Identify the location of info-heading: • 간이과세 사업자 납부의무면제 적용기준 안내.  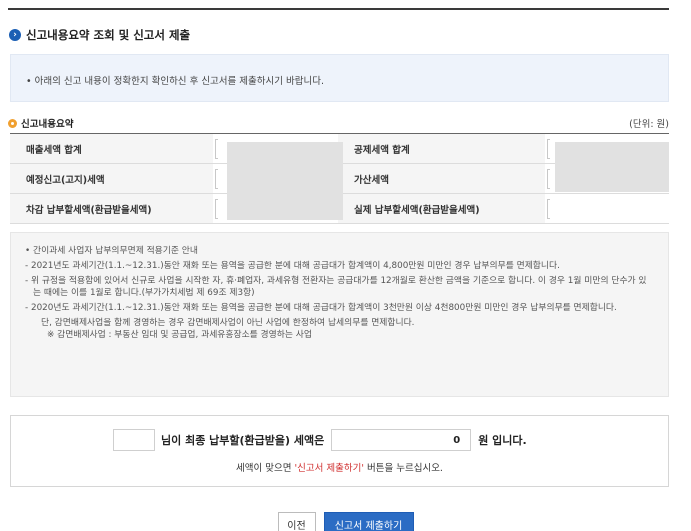
(111, 251).